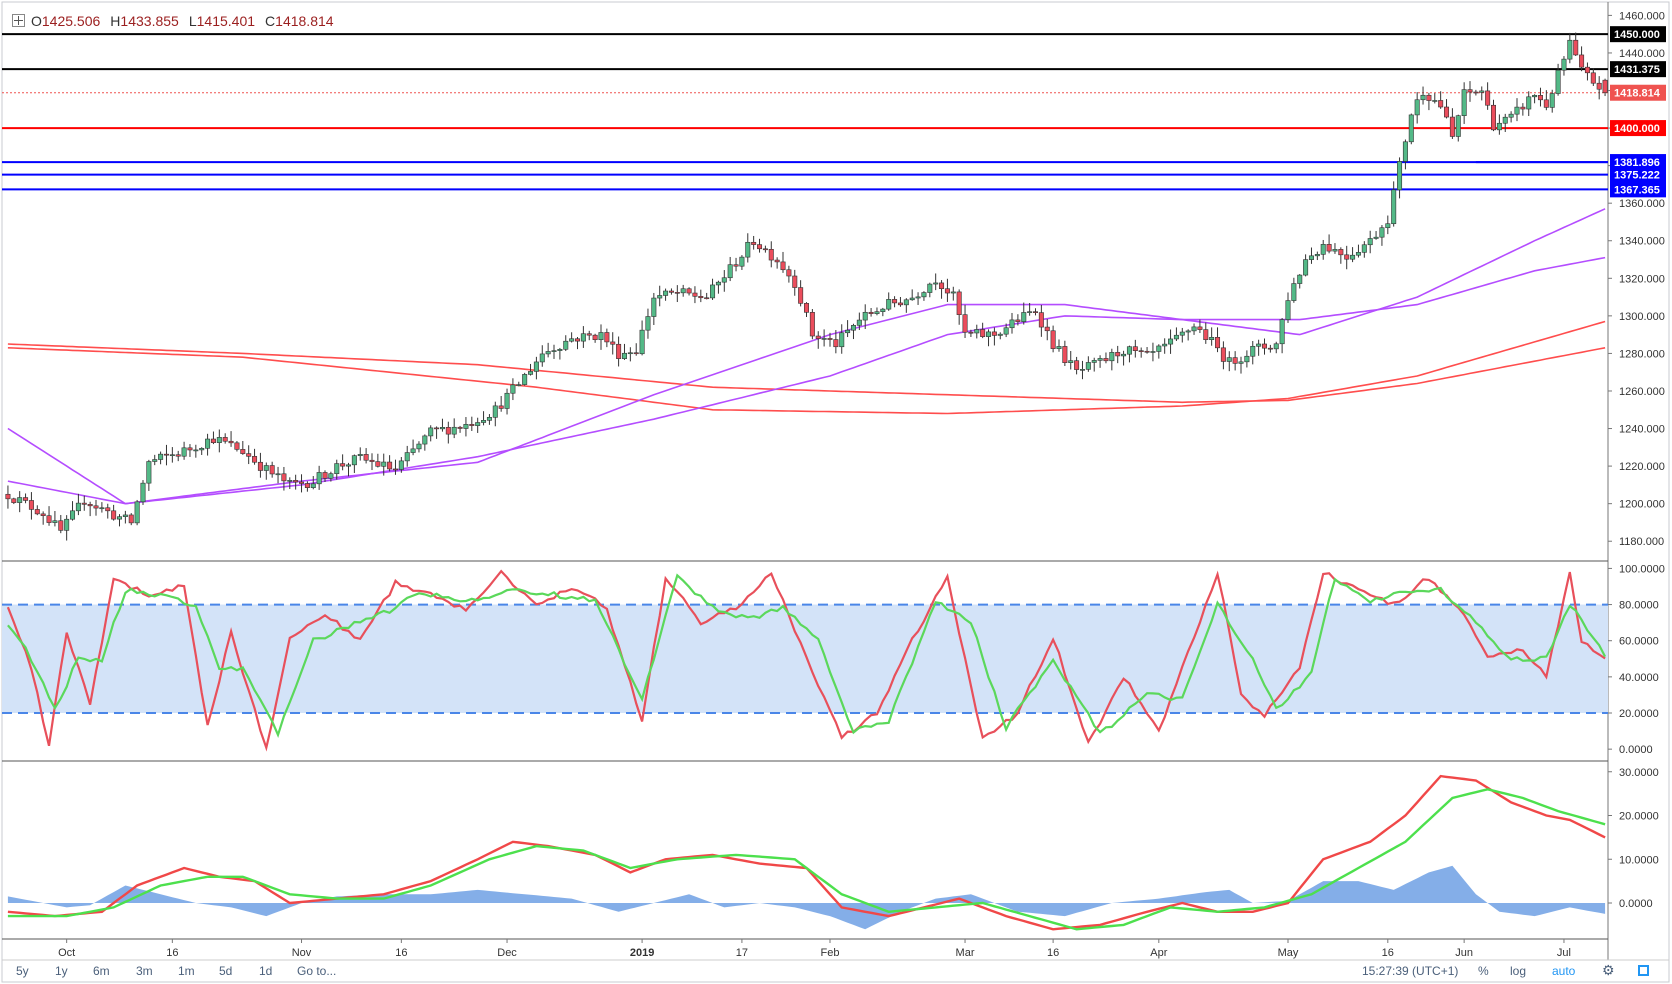 The image size is (1672, 984). Describe the element at coordinates (270, 21) in the screenshot. I see `close-label: C` at that location.